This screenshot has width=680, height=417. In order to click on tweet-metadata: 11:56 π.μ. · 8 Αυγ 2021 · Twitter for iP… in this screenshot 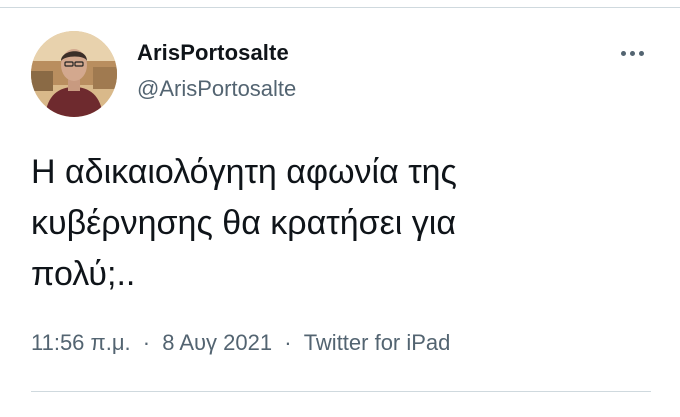, I will do `click(240, 343)`.